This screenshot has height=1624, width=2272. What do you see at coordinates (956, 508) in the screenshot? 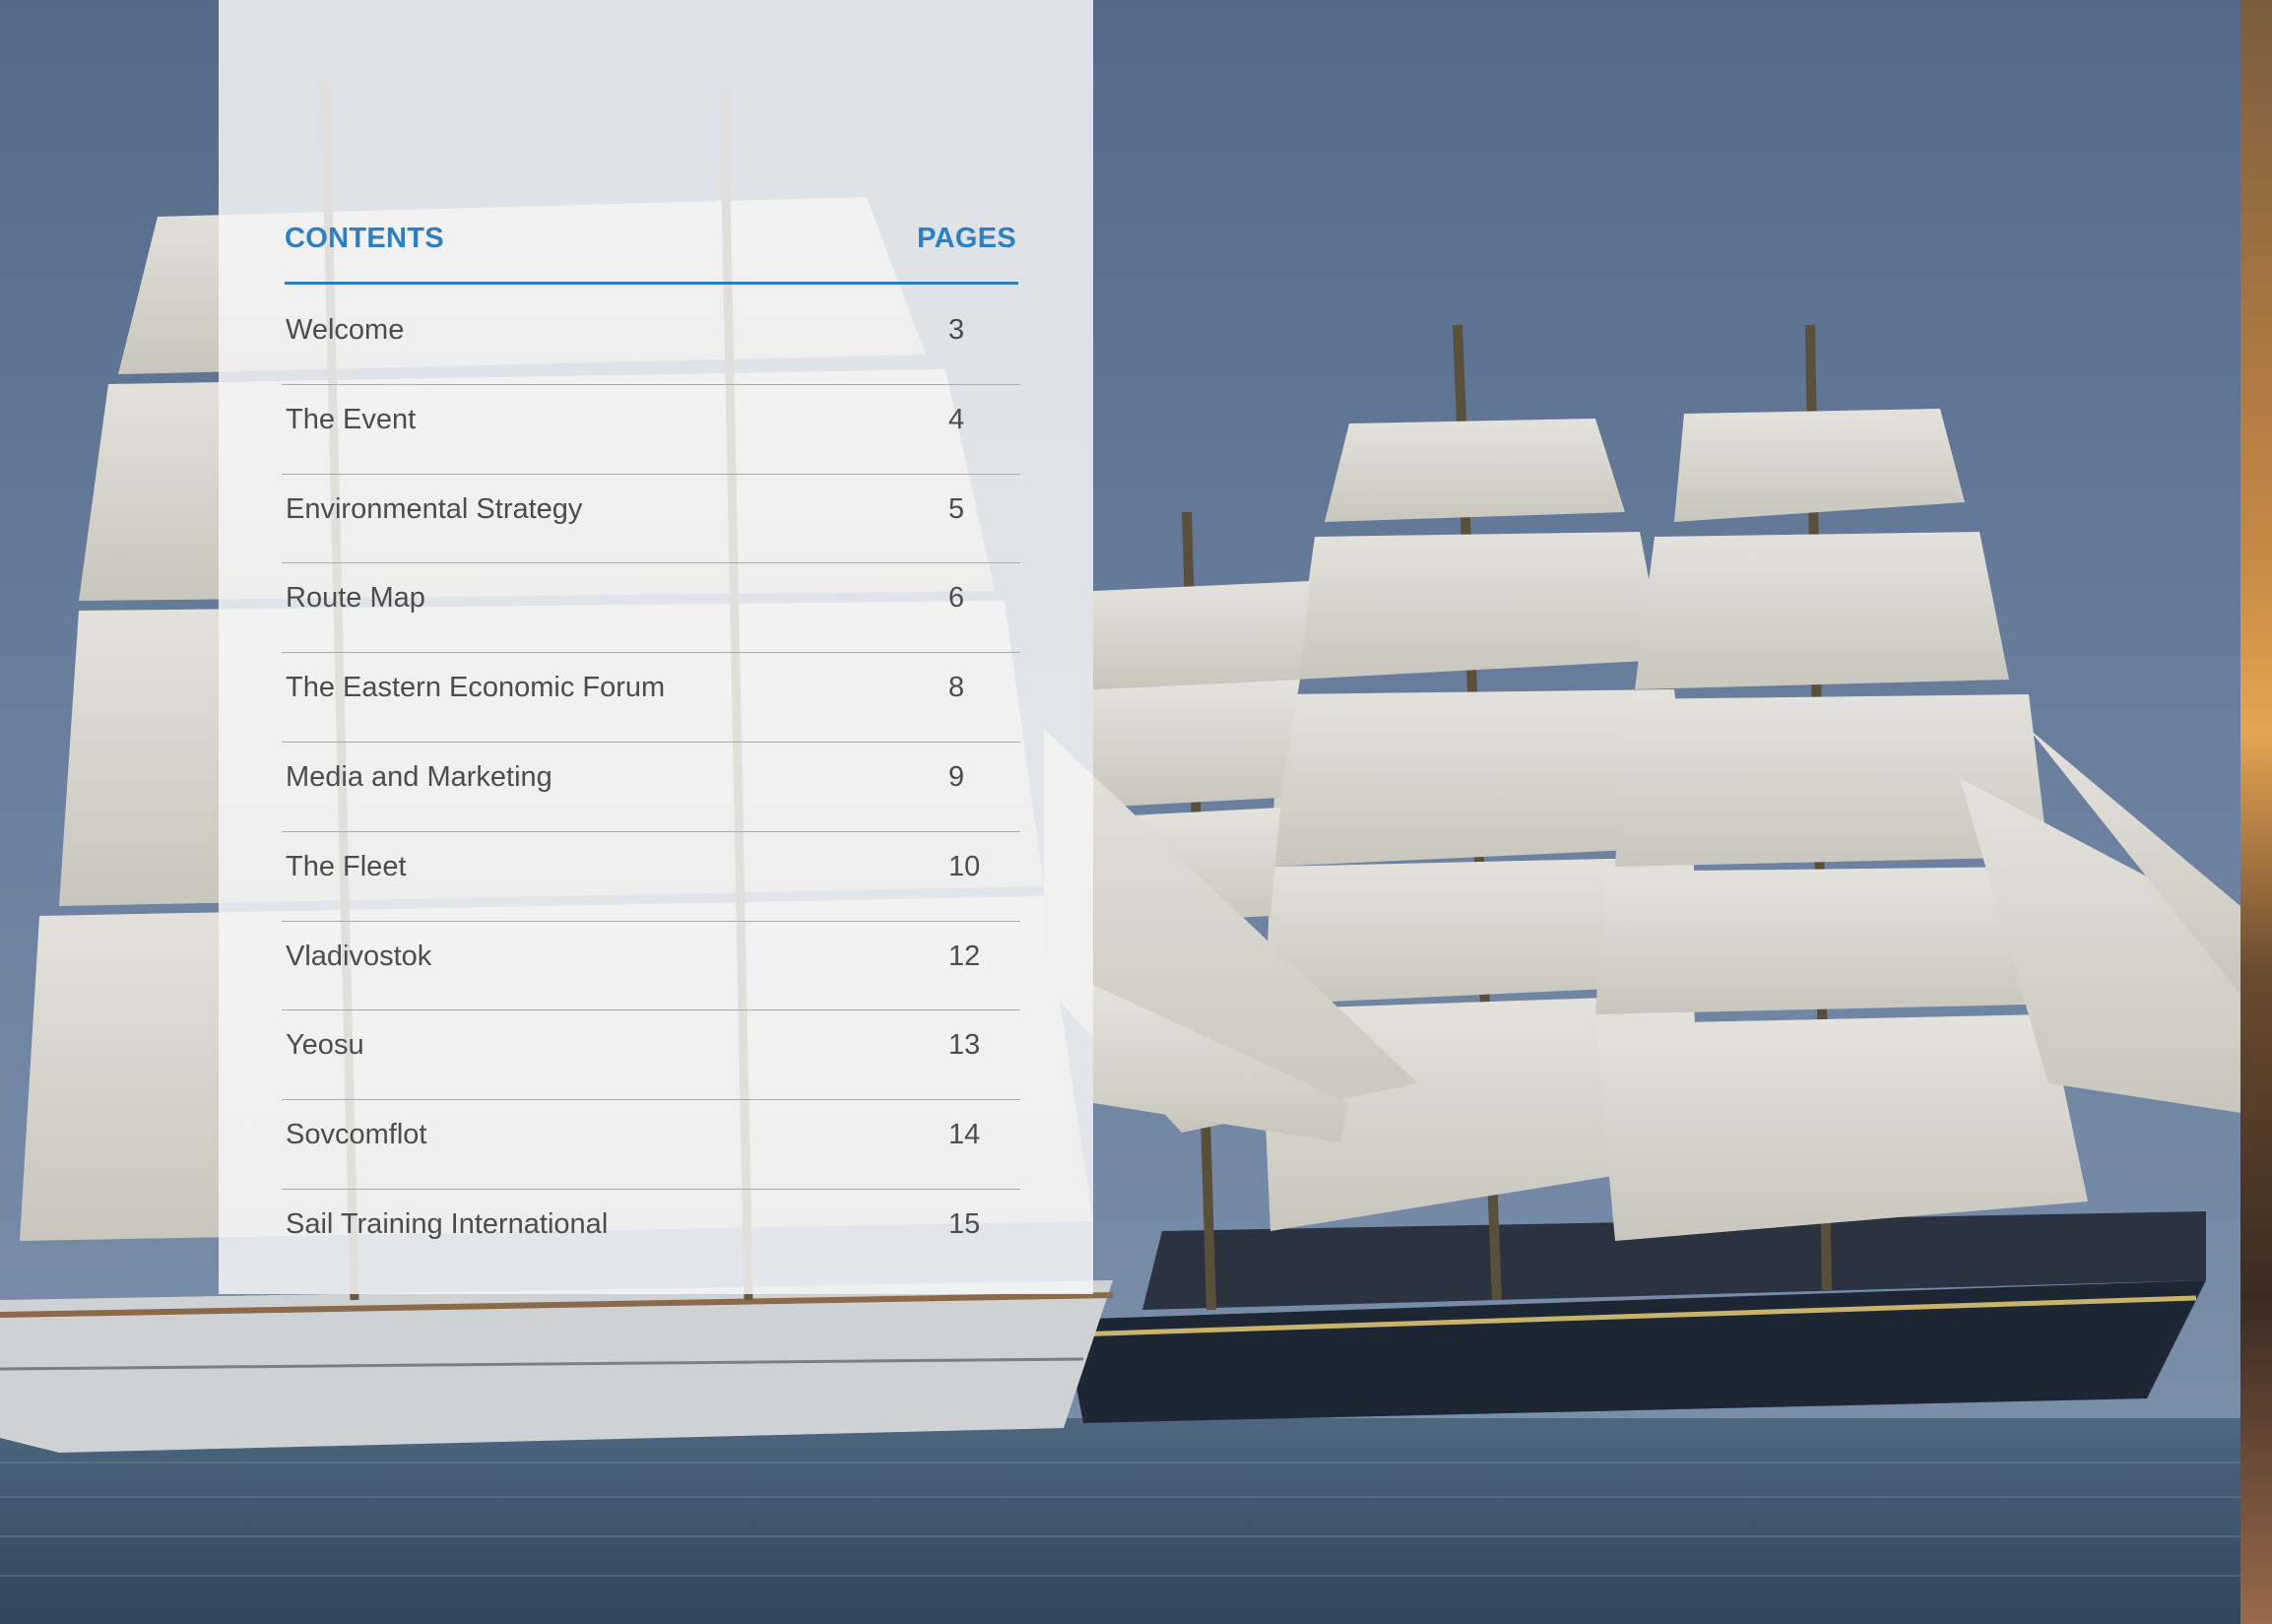
I see `toc-entry-page: 5` at bounding box center [956, 508].